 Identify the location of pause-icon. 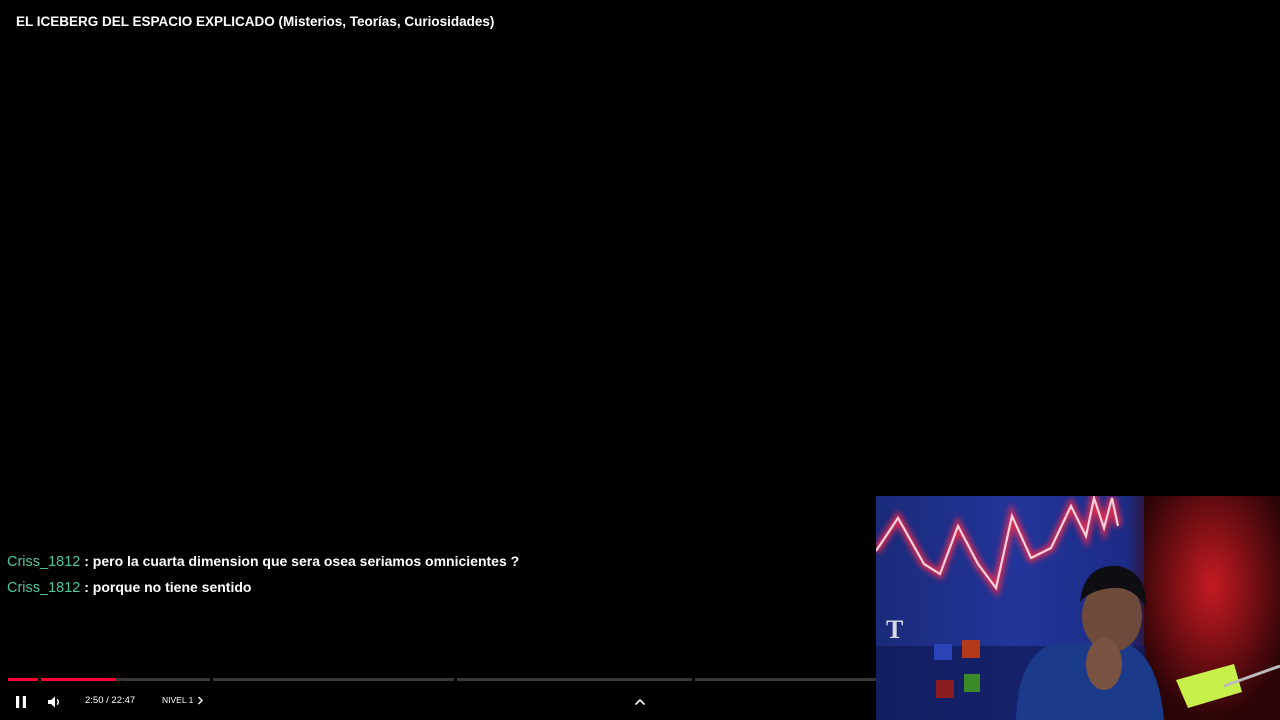
(21, 702).